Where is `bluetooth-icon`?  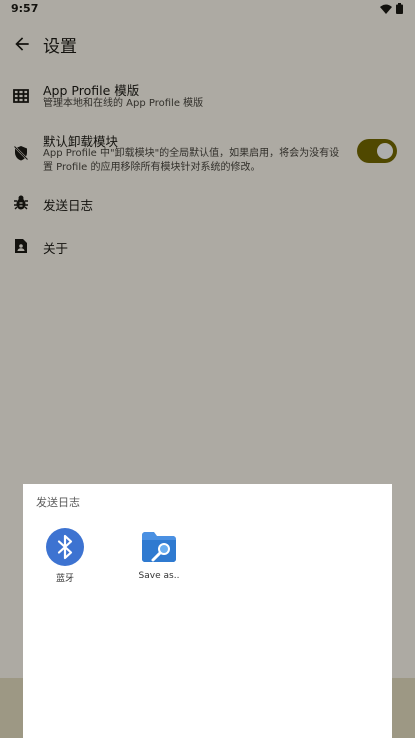 bluetooth-icon is located at coordinates (65, 547).